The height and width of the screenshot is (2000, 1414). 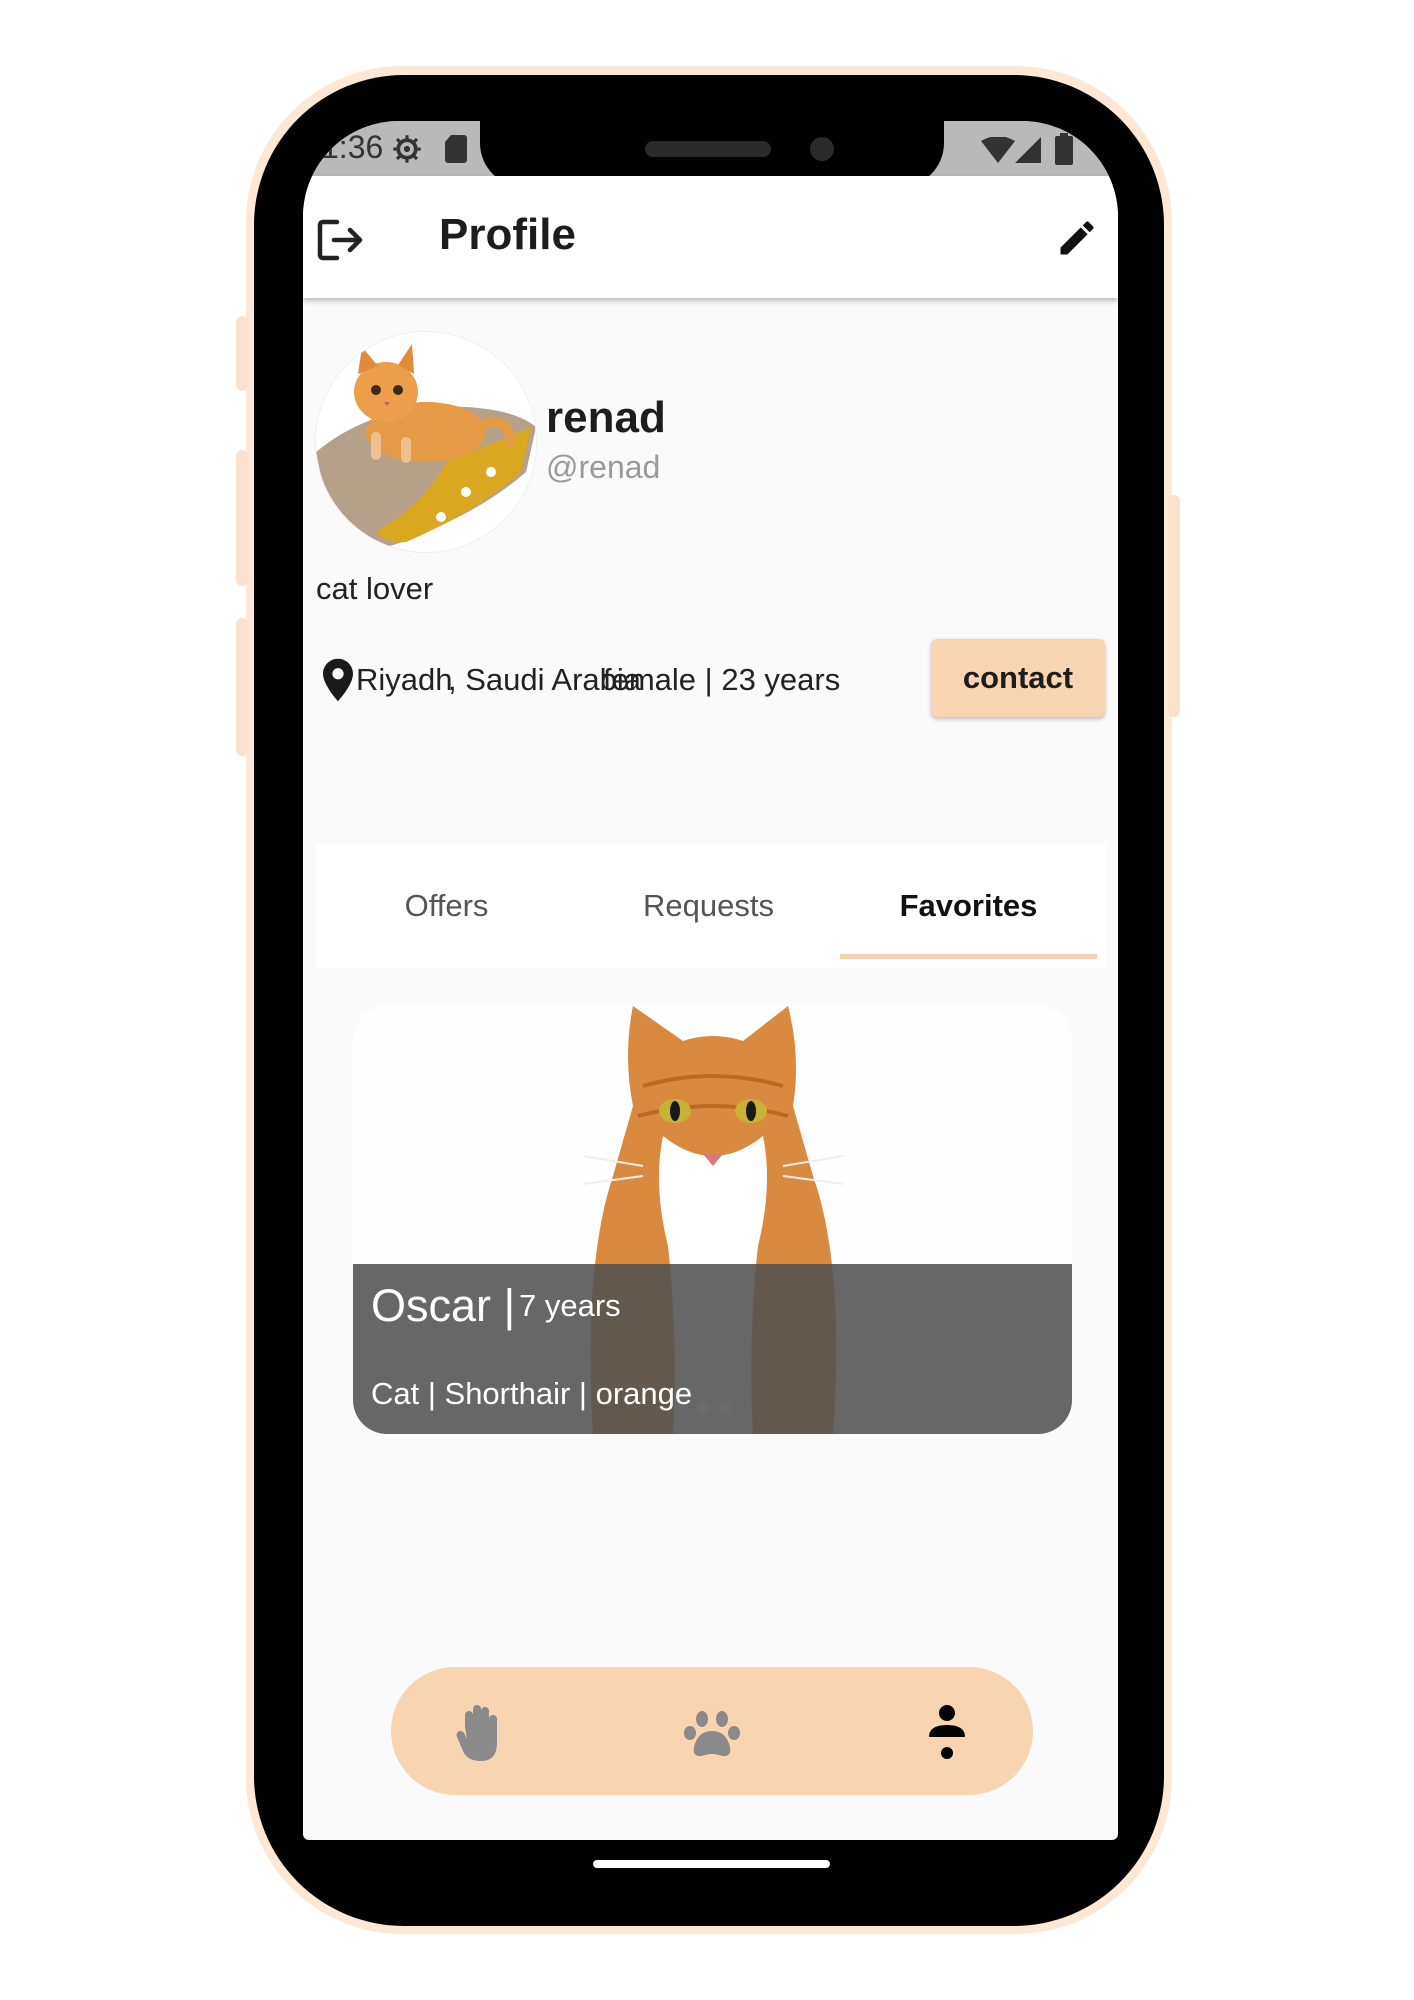 I want to click on pet-info-overlay: Oscar | 7 years Cat | Shorthair | orange, so click(x=712, y=1349).